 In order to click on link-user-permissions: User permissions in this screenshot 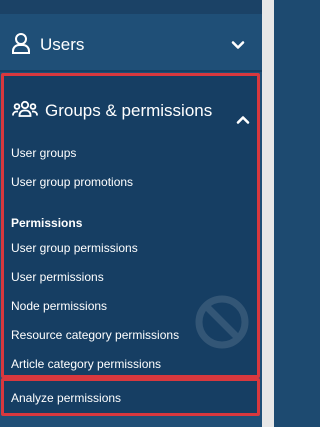, I will do `click(57, 277)`.